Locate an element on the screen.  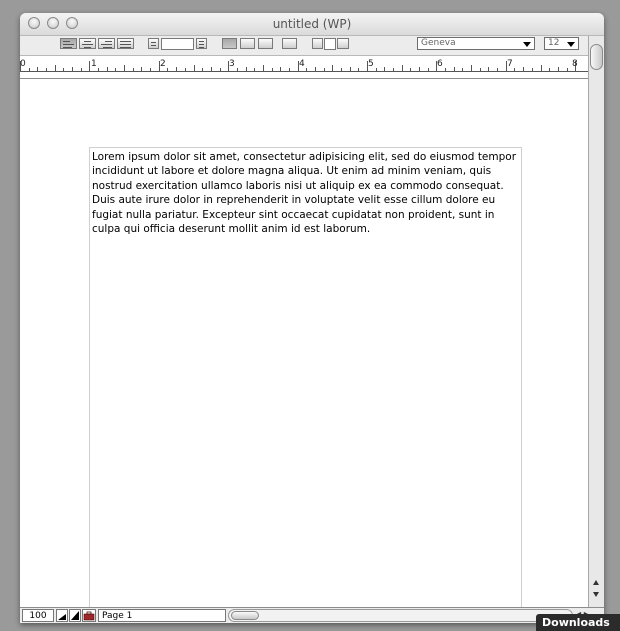
columns-field is located at coordinates (330, 44).